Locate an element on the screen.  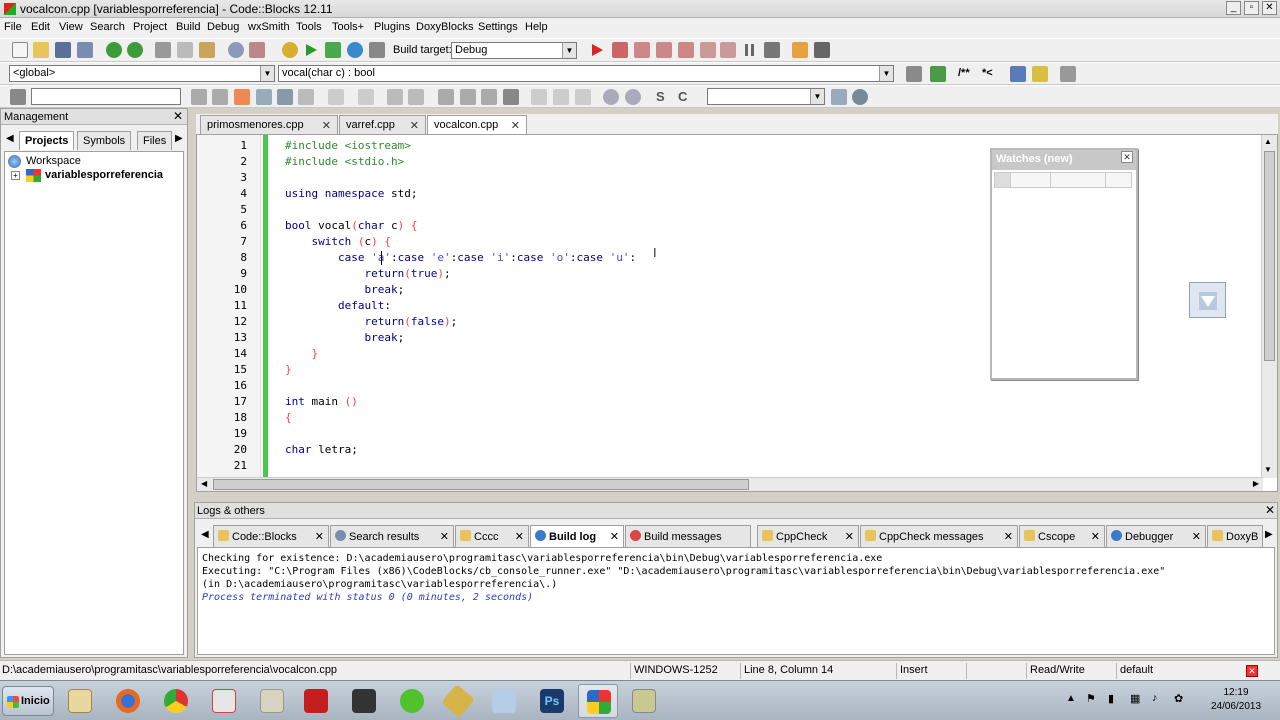
taskbar-explorer is located at coordinates (80, 701).